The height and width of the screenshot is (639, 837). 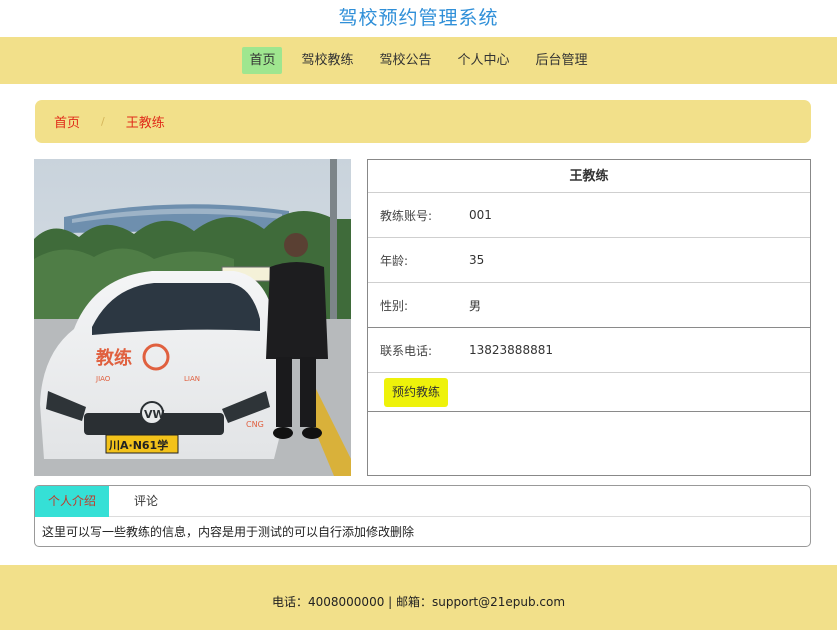 I want to click on info-value: 男, so click(x=475, y=305).